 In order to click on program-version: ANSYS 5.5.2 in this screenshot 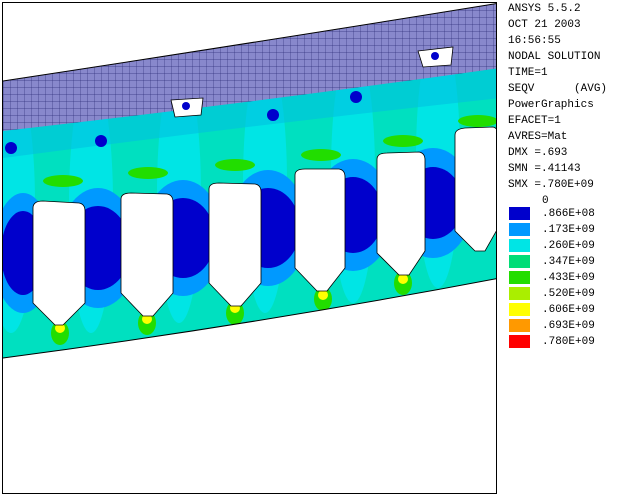, I will do `click(544, 9)`.